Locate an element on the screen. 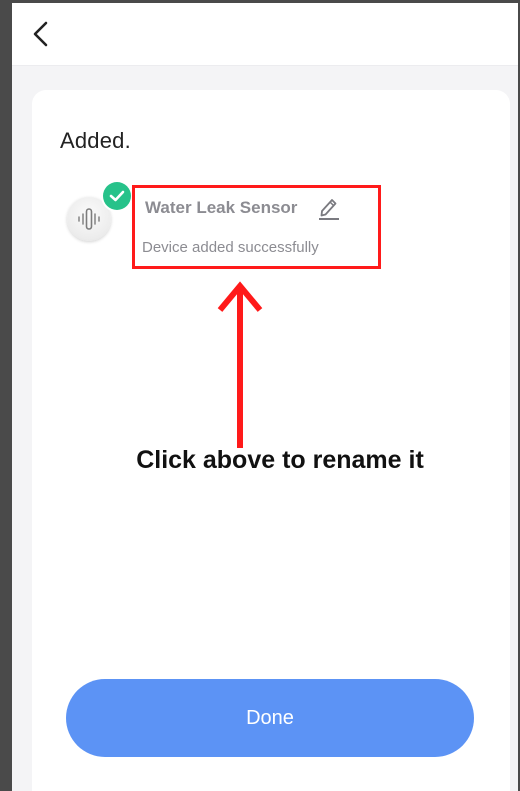  device-status-text: Device added successfully is located at coordinates (230, 247).